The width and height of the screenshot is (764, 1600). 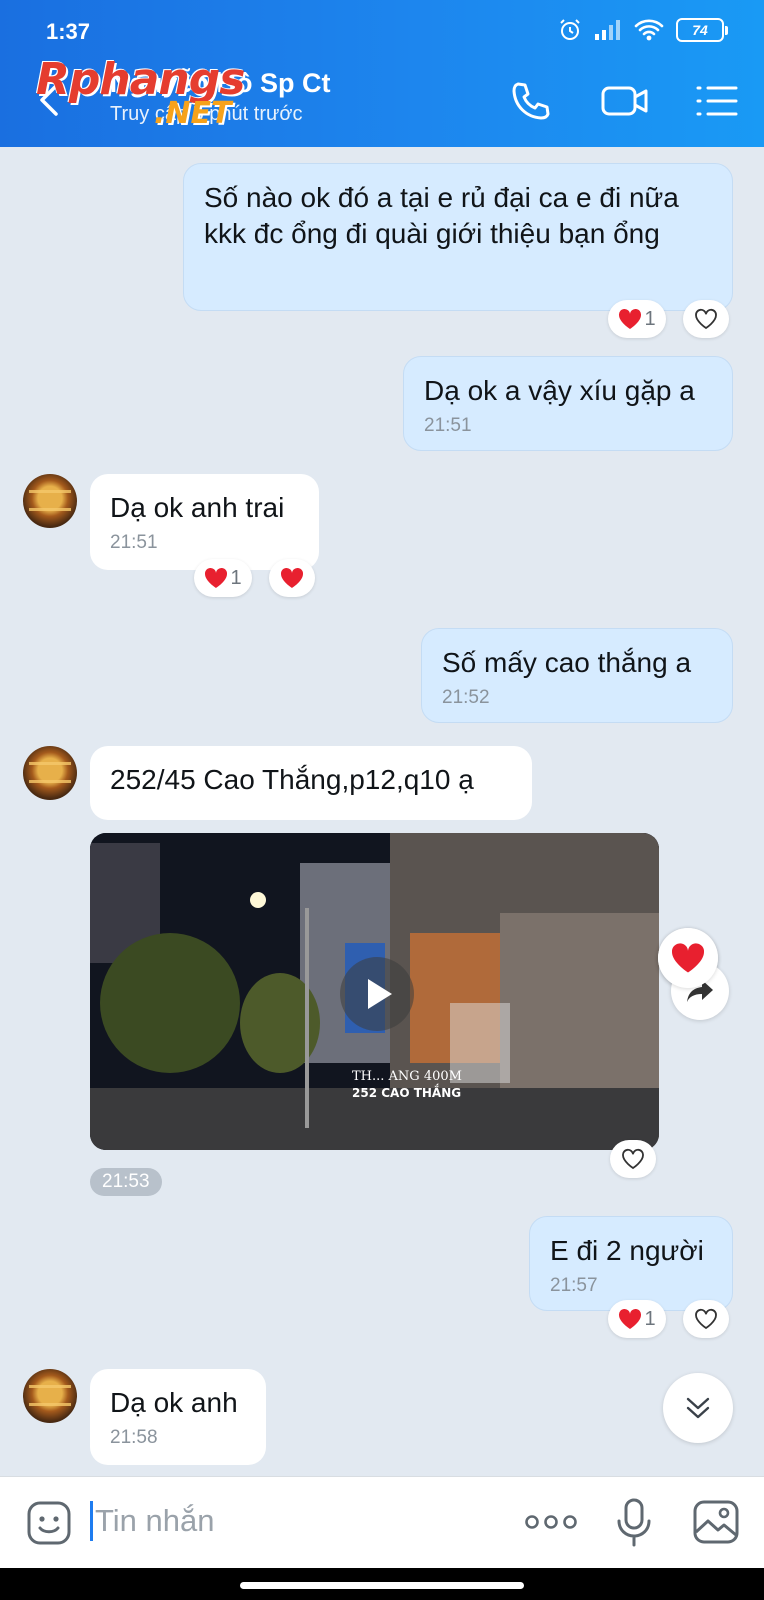 I want to click on message-bubble-outgoing: E đi 2 người 21:57, so click(x=631, y=1263).